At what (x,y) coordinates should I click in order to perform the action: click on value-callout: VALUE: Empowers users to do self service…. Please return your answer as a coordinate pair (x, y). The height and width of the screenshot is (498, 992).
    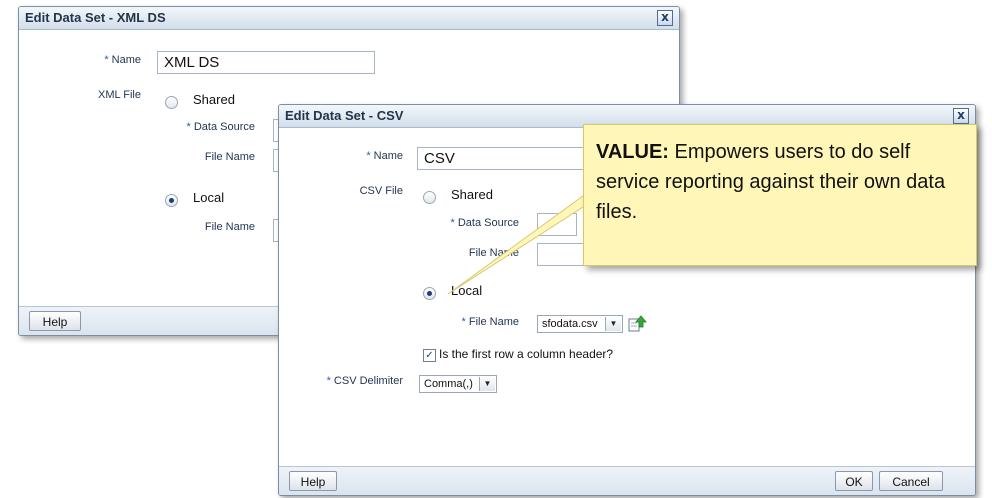
    Looking at the image, I should click on (780, 195).